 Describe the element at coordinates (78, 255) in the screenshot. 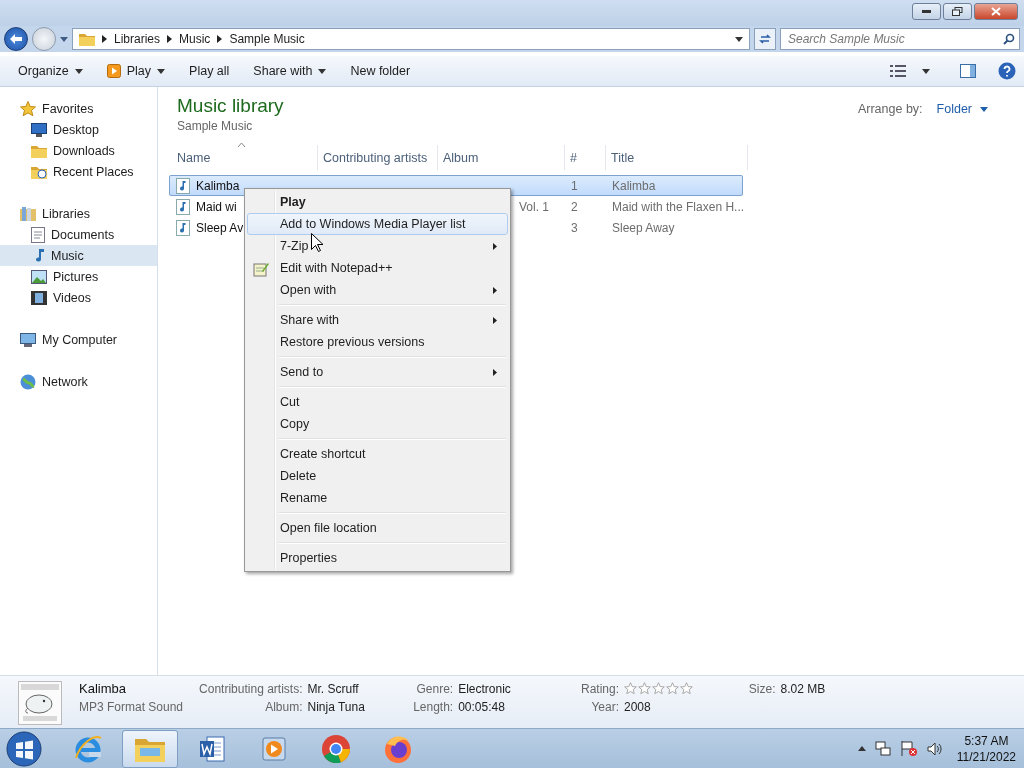

I see `sidebar-item: Music` at that location.